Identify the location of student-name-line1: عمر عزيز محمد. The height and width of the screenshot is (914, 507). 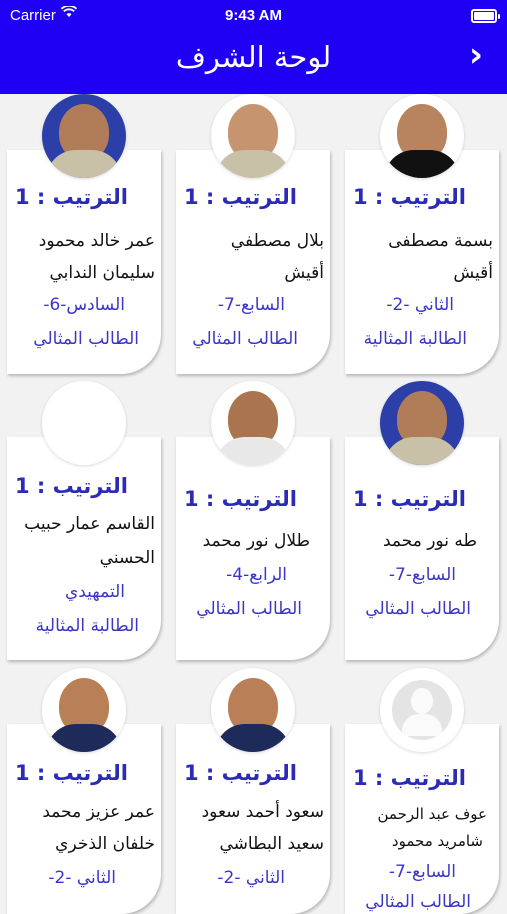
(98, 812).